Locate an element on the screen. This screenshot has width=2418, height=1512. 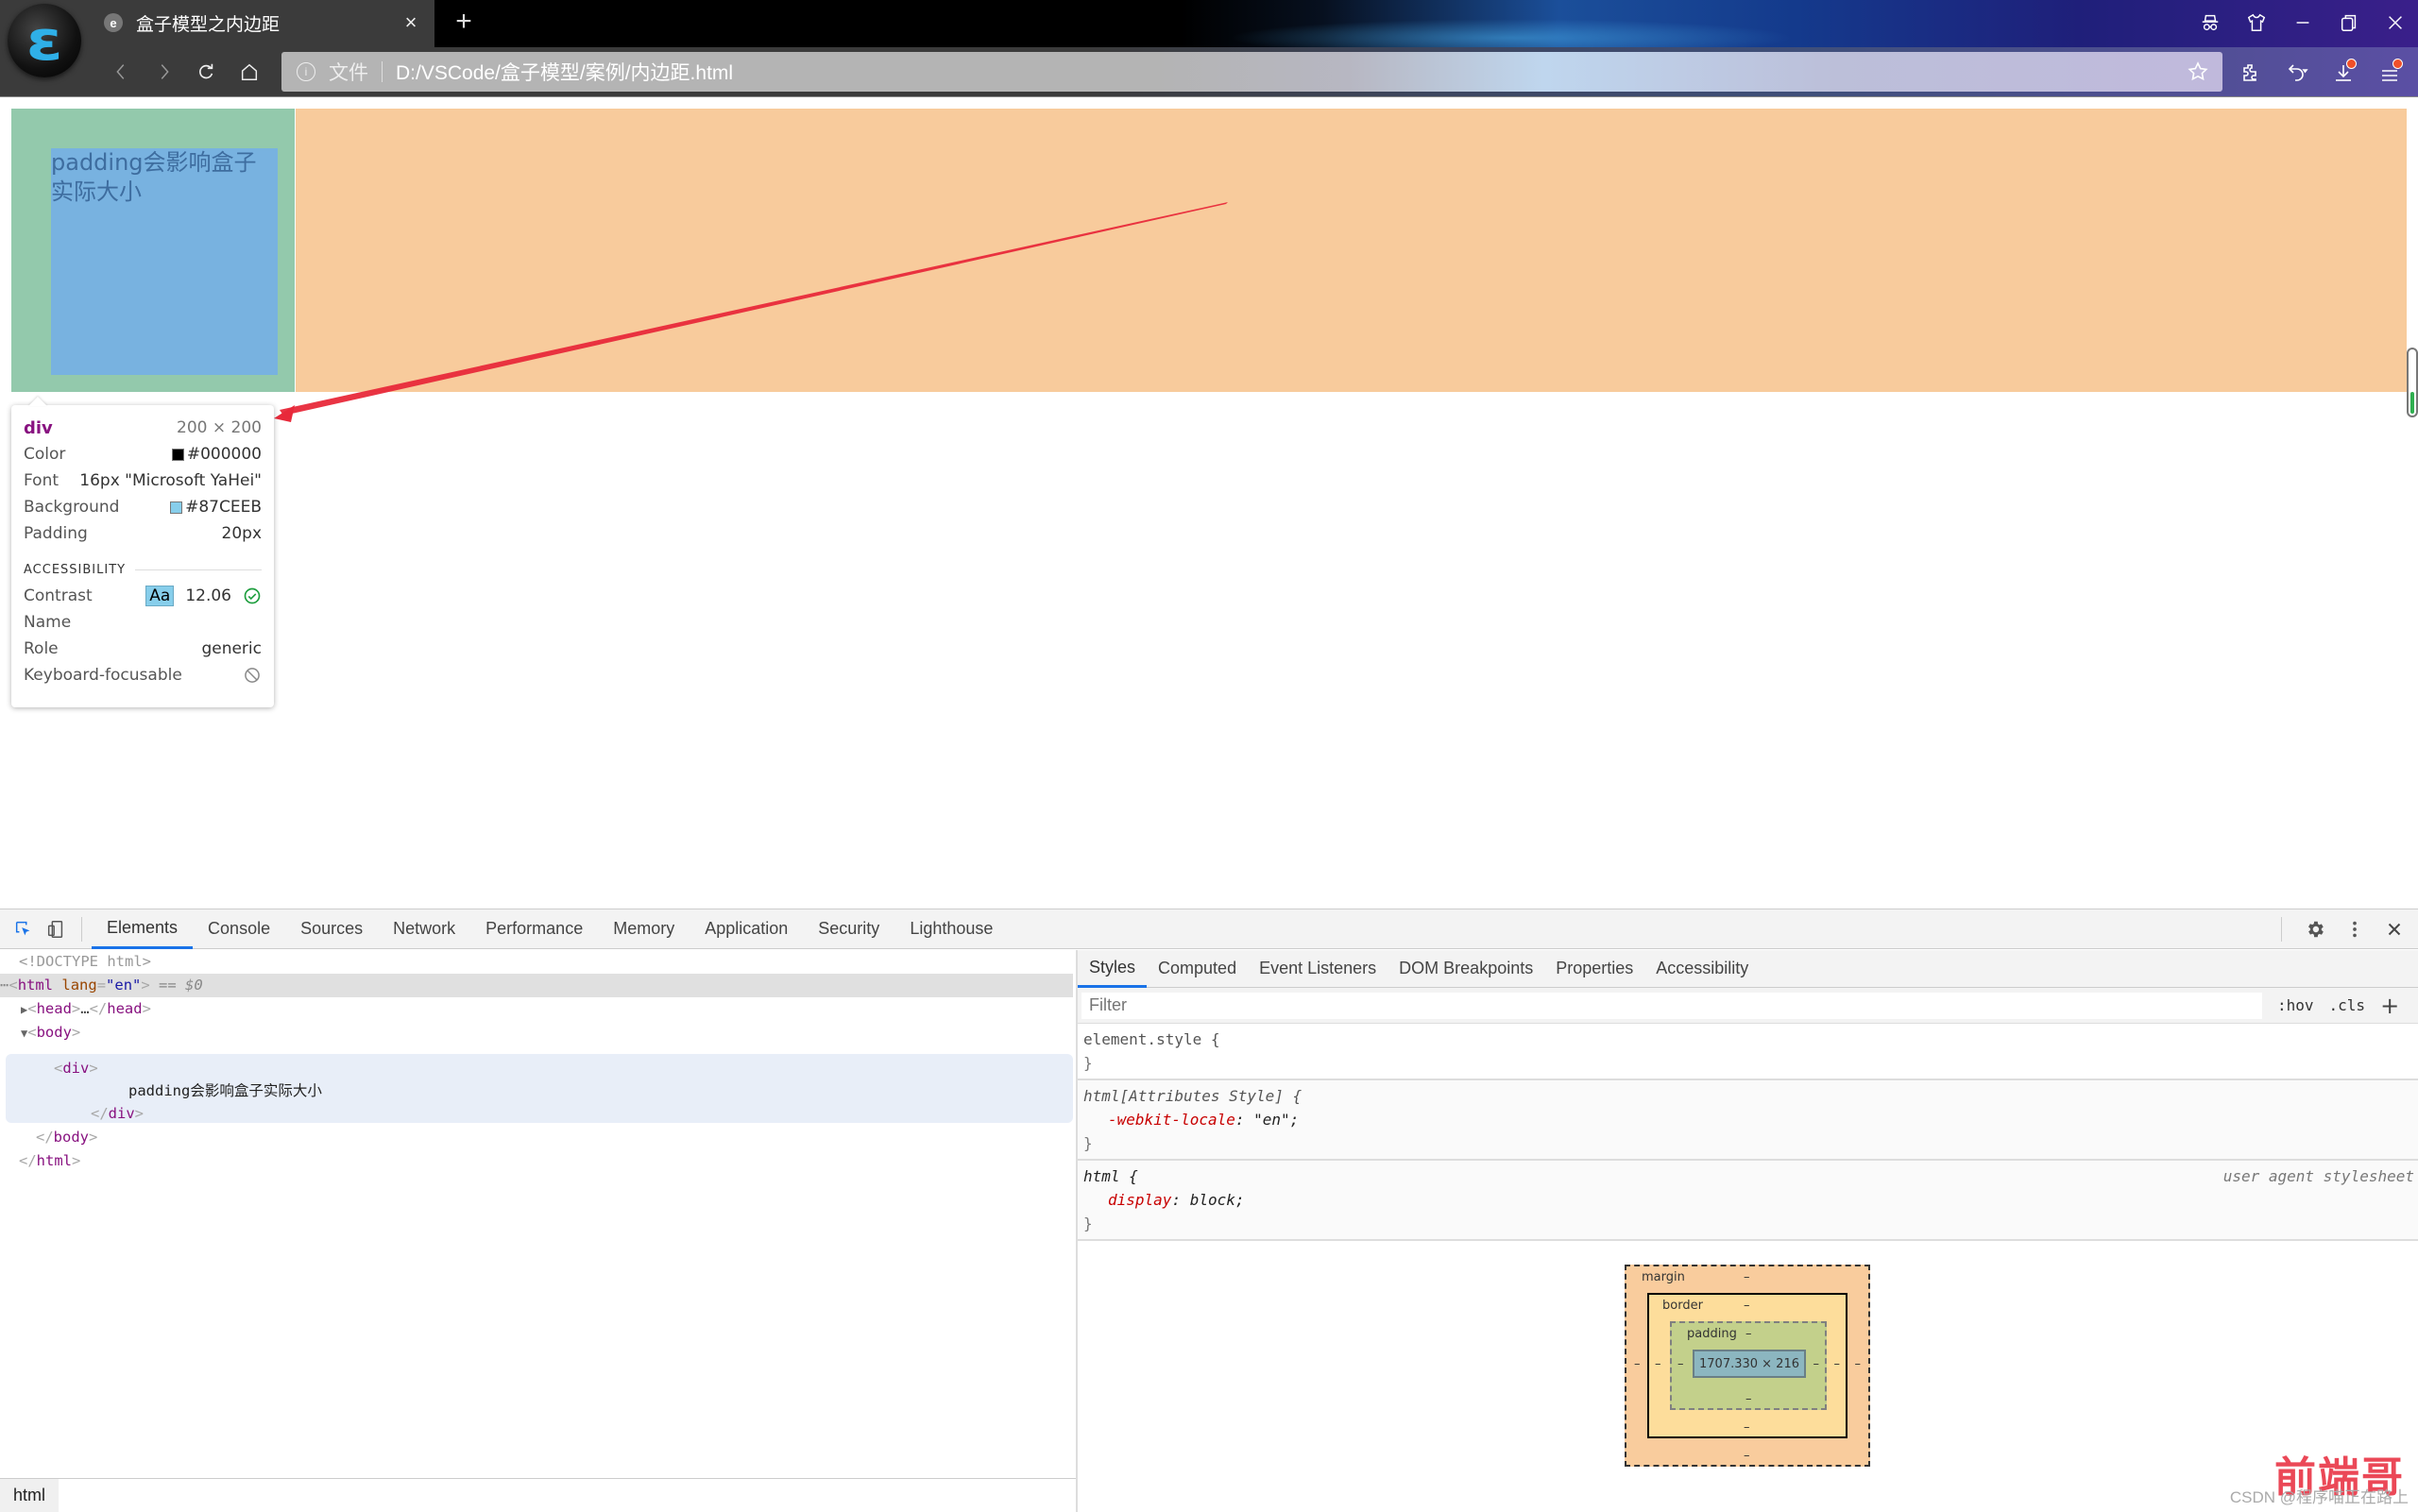
tab-network: Network is located at coordinates (424, 929).